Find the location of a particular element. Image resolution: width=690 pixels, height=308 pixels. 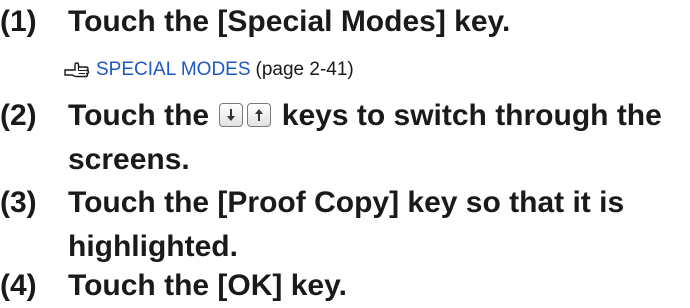

step-number: (4) is located at coordinates (18, 285).